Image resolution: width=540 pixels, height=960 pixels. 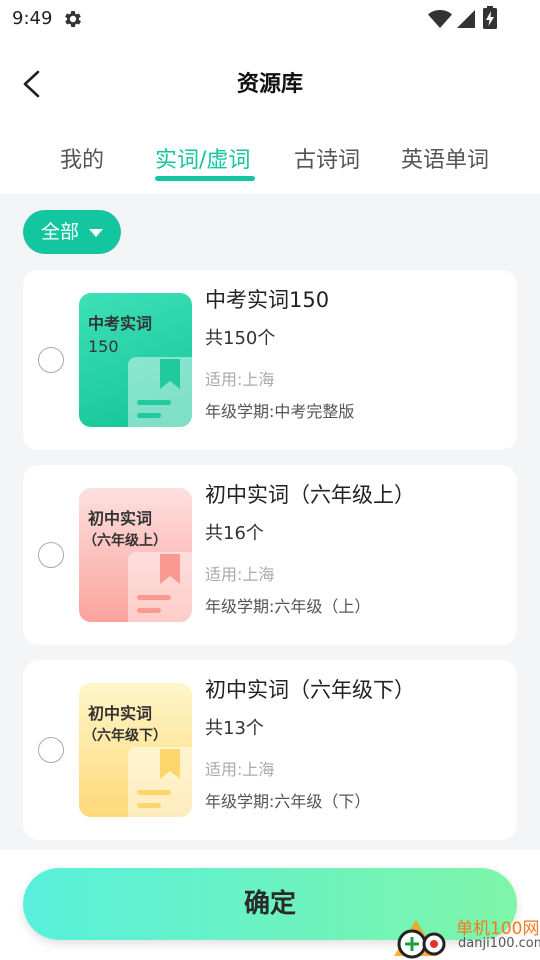 I want to click on wifi-icon, so click(x=440, y=19).